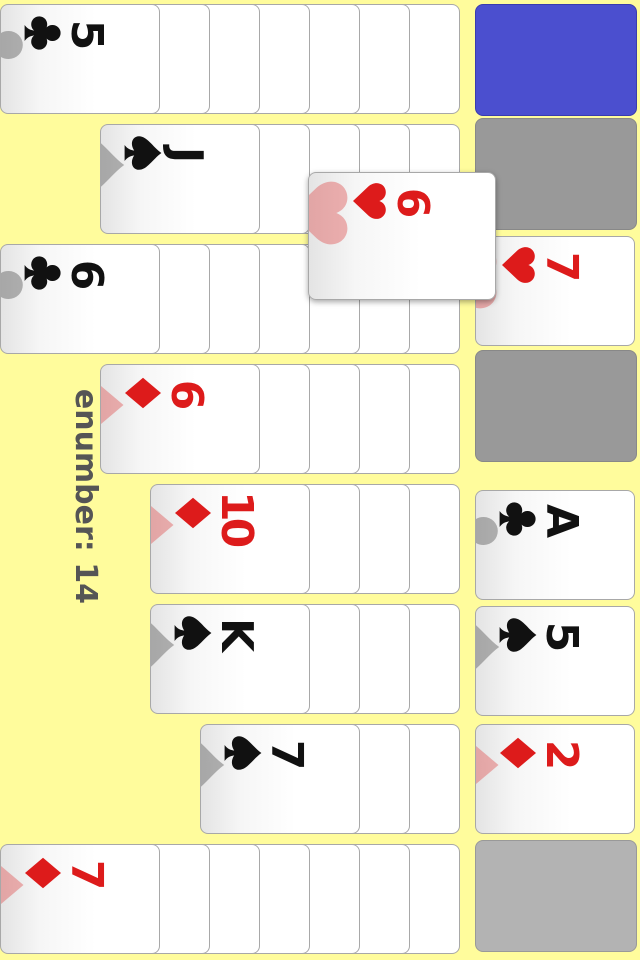 Image resolution: width=640 pixels, height=960 pixels. I want to click on game-number-label: enumber: 14, so click(85, 496).